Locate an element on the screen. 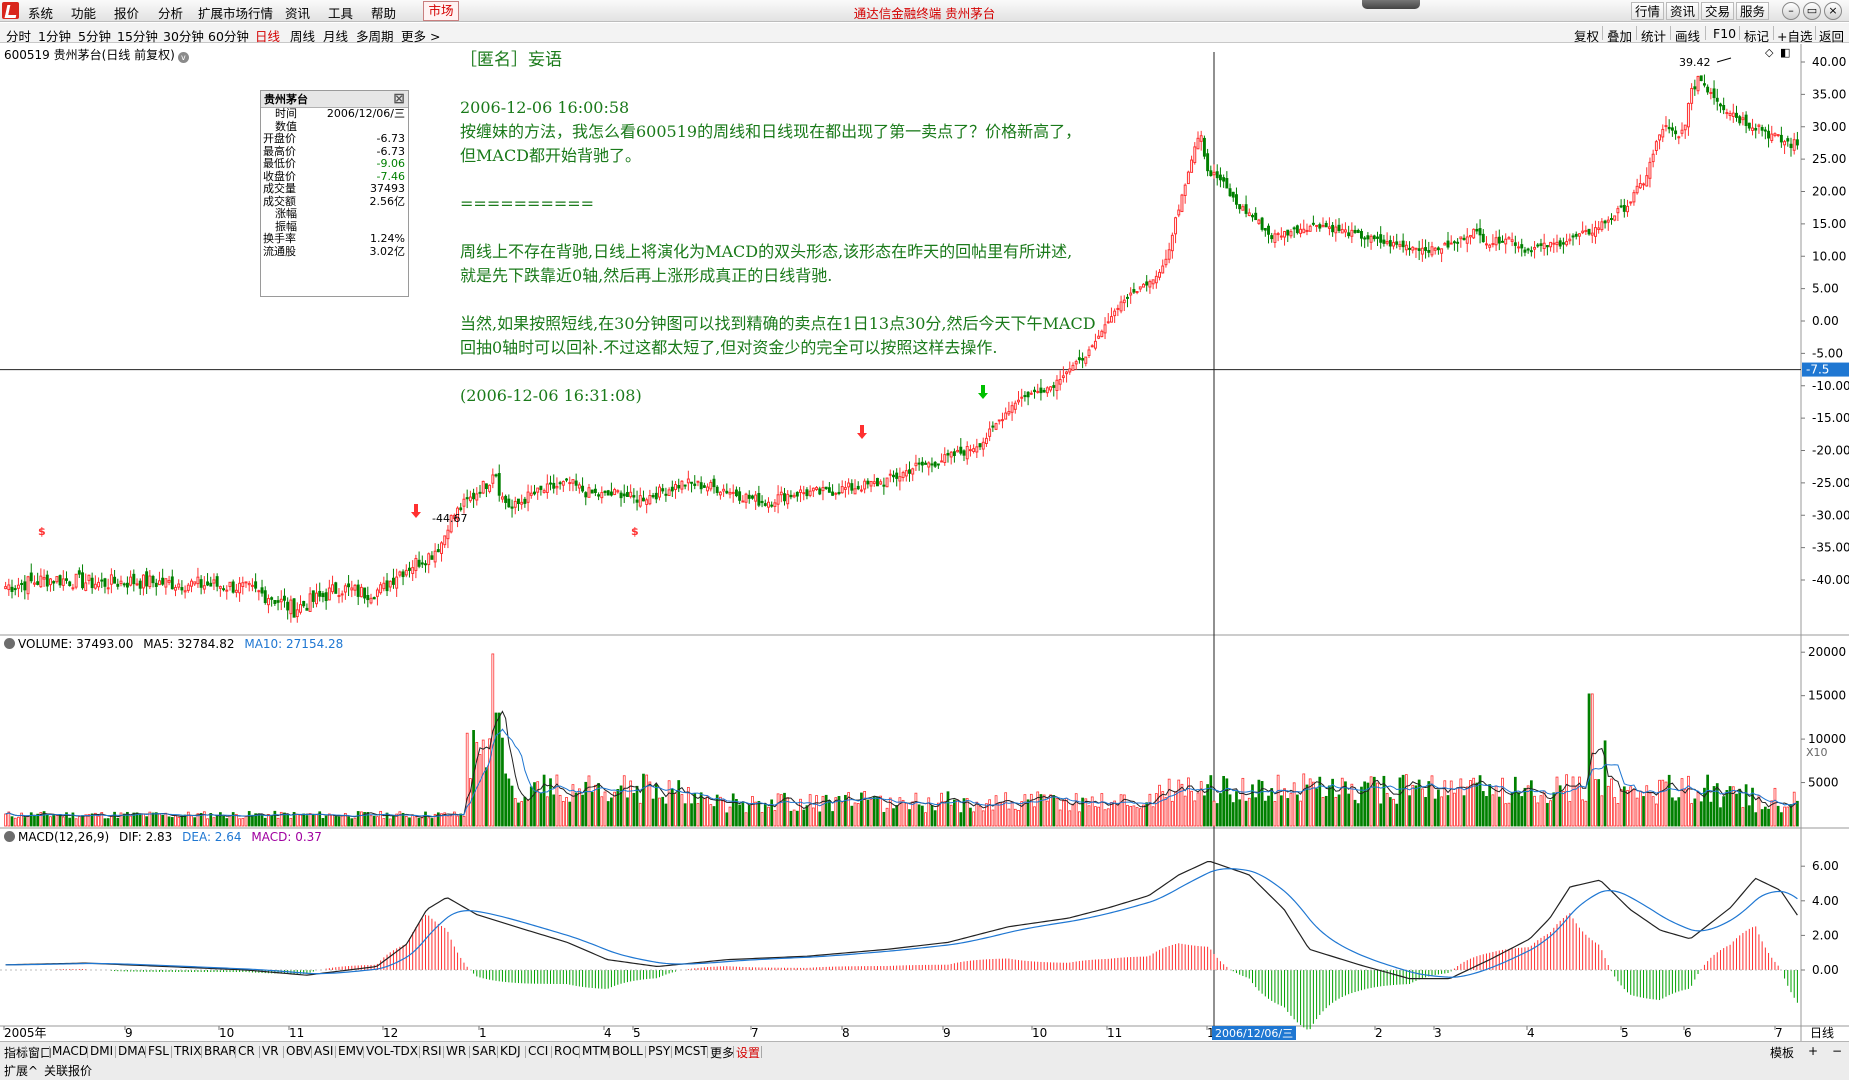  period-tab-15min: 15分钟 is located at coordinates (137, 35).